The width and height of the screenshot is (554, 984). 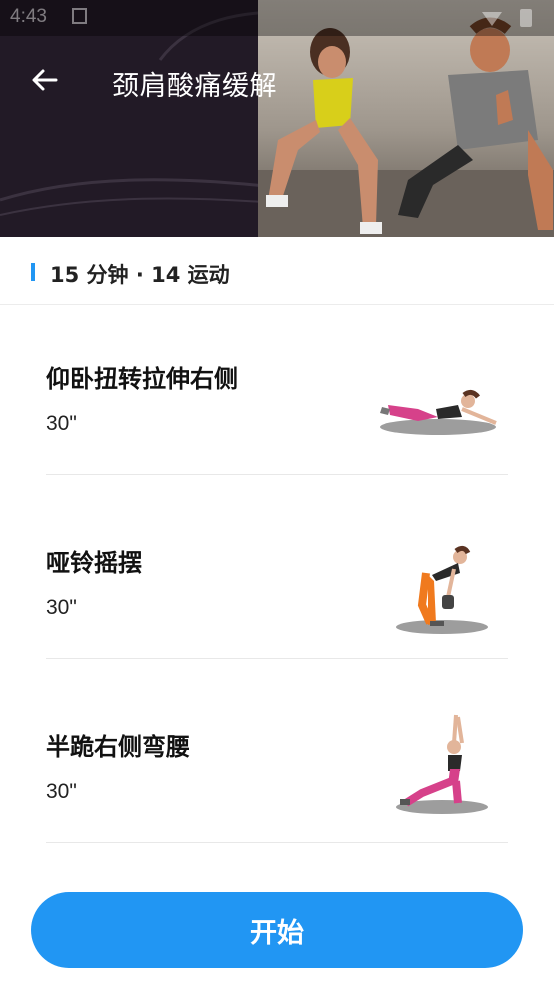 I want to click on workout-summary: 15 分钟 · 14 运动, so click(x=277, y=271).